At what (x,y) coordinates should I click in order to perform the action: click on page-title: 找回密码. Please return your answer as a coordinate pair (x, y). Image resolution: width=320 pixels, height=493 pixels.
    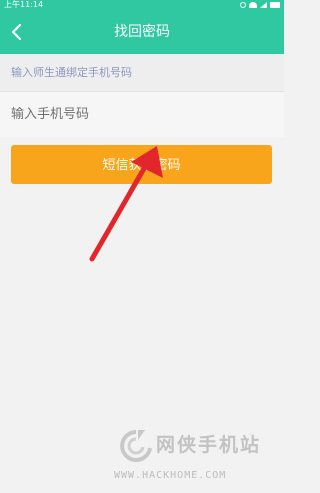
    Looking at the image, I should click on (142, 32).